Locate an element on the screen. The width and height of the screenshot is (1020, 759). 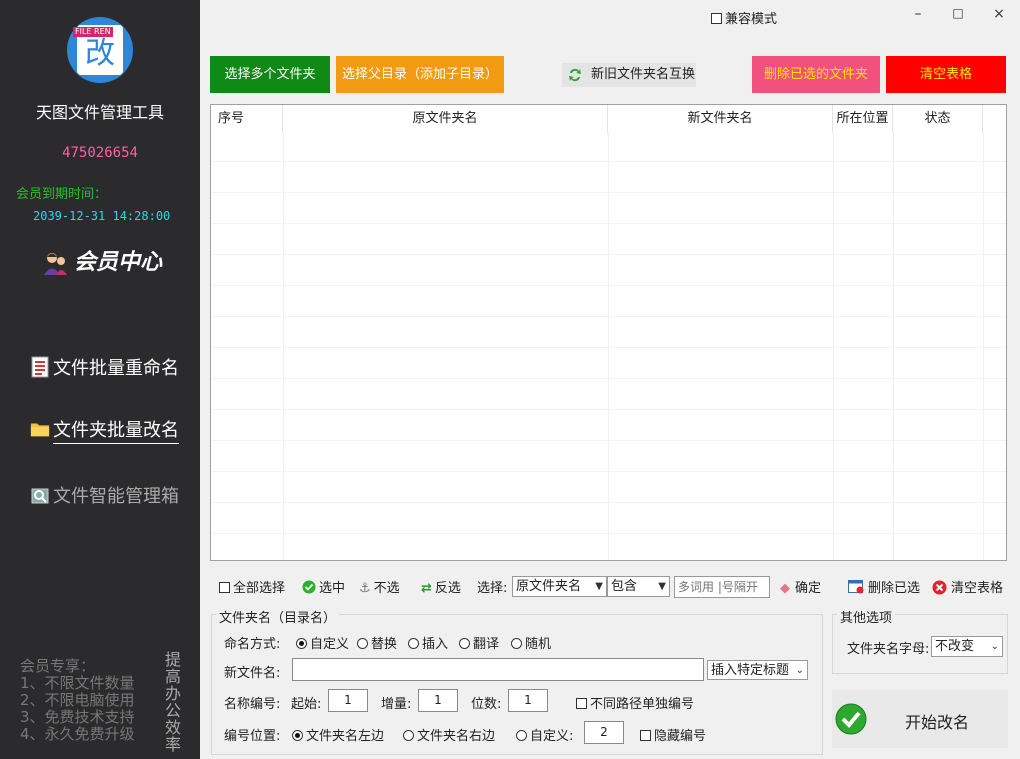
column-header-index: 序号 is located at coordinates (247, 119).